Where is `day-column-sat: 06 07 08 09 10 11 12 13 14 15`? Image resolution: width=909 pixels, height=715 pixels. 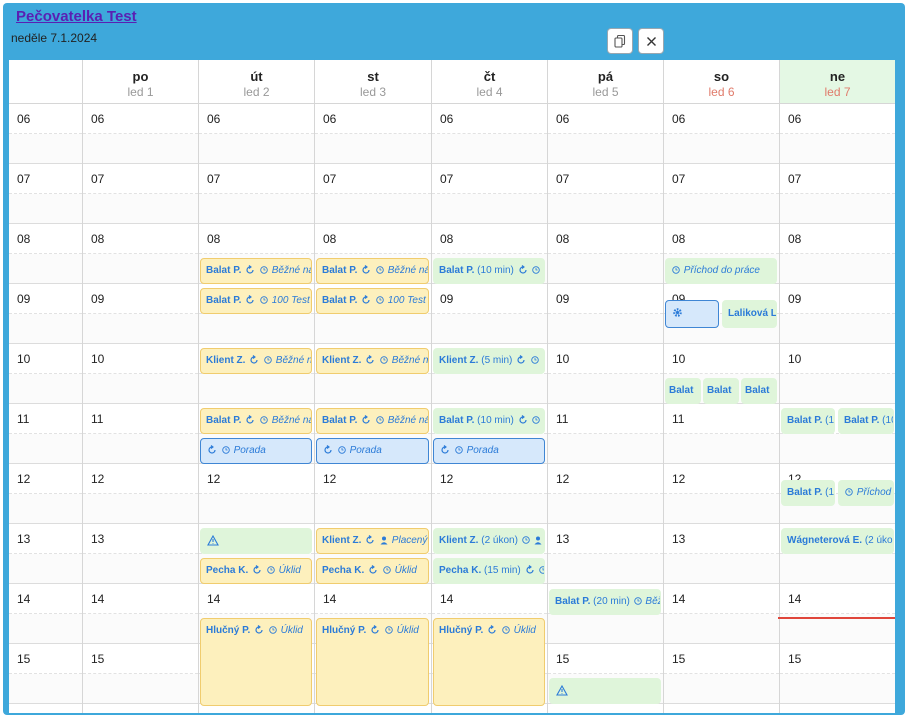 day-column-sat: 06 07 08 09 10 11 12 13 14 15 is located at coordinates (722, 408).